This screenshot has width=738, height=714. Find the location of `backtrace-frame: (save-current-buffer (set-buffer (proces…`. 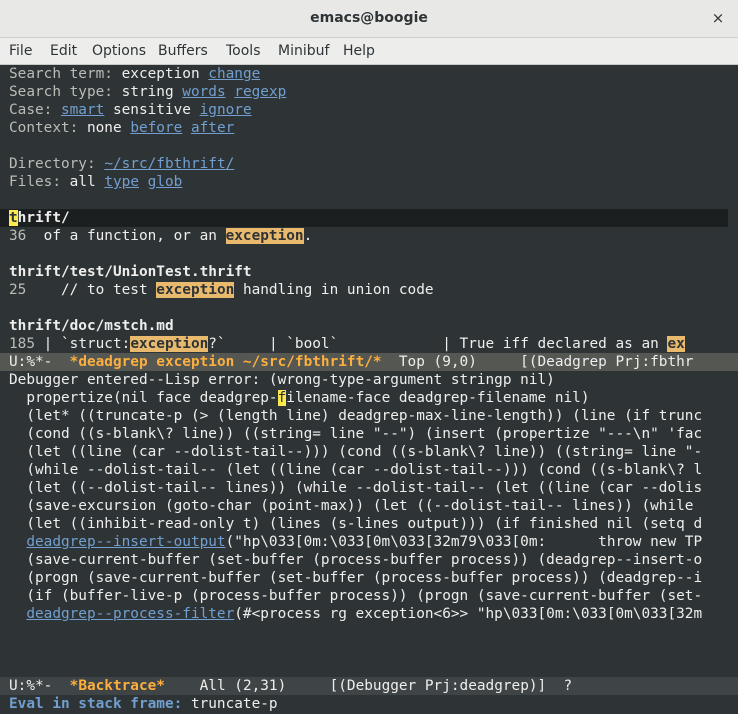

backtrace-frame: (save-current-buffer (set-buffer (proces… is located at coordinates (373, 560).